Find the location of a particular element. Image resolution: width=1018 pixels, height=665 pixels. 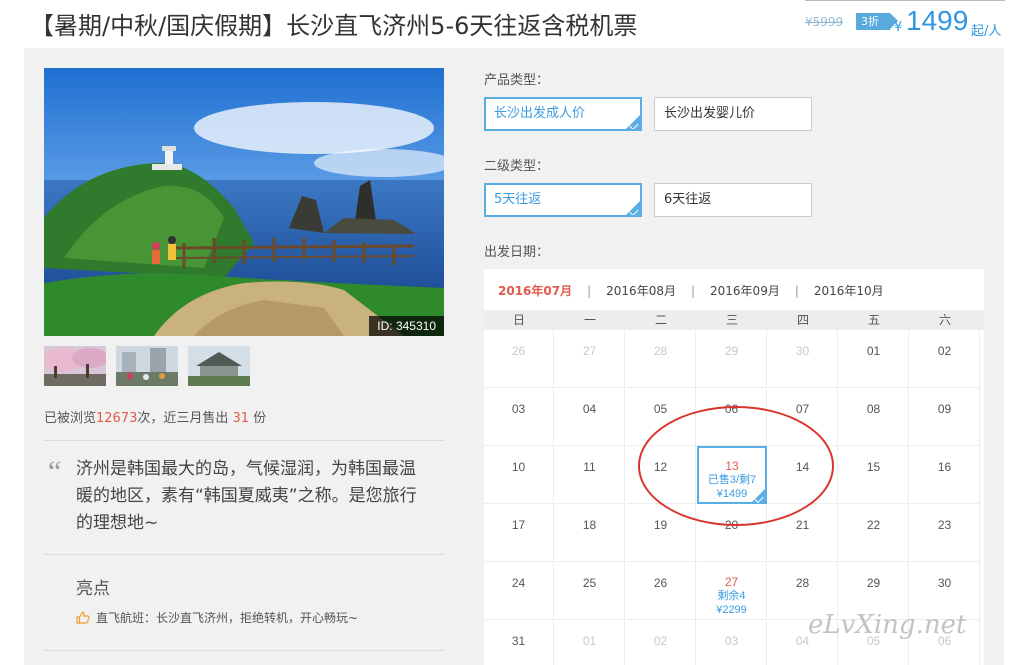

option-label: 6天往返 is located at coordinates (688, 199).